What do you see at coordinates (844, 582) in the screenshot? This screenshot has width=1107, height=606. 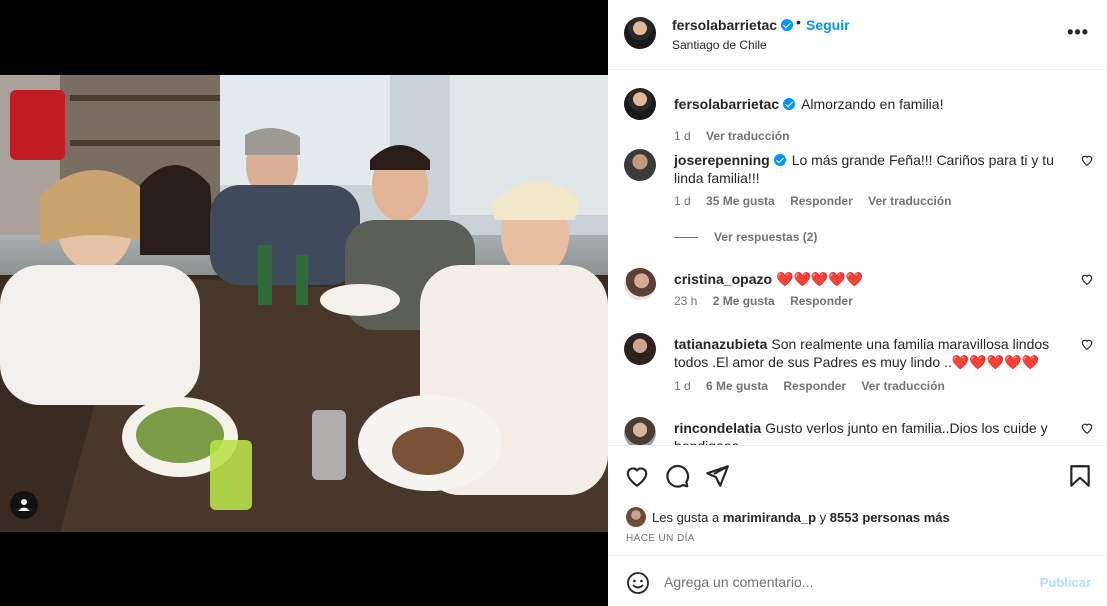 I see `comment-input` at bounding box center [844, 582].